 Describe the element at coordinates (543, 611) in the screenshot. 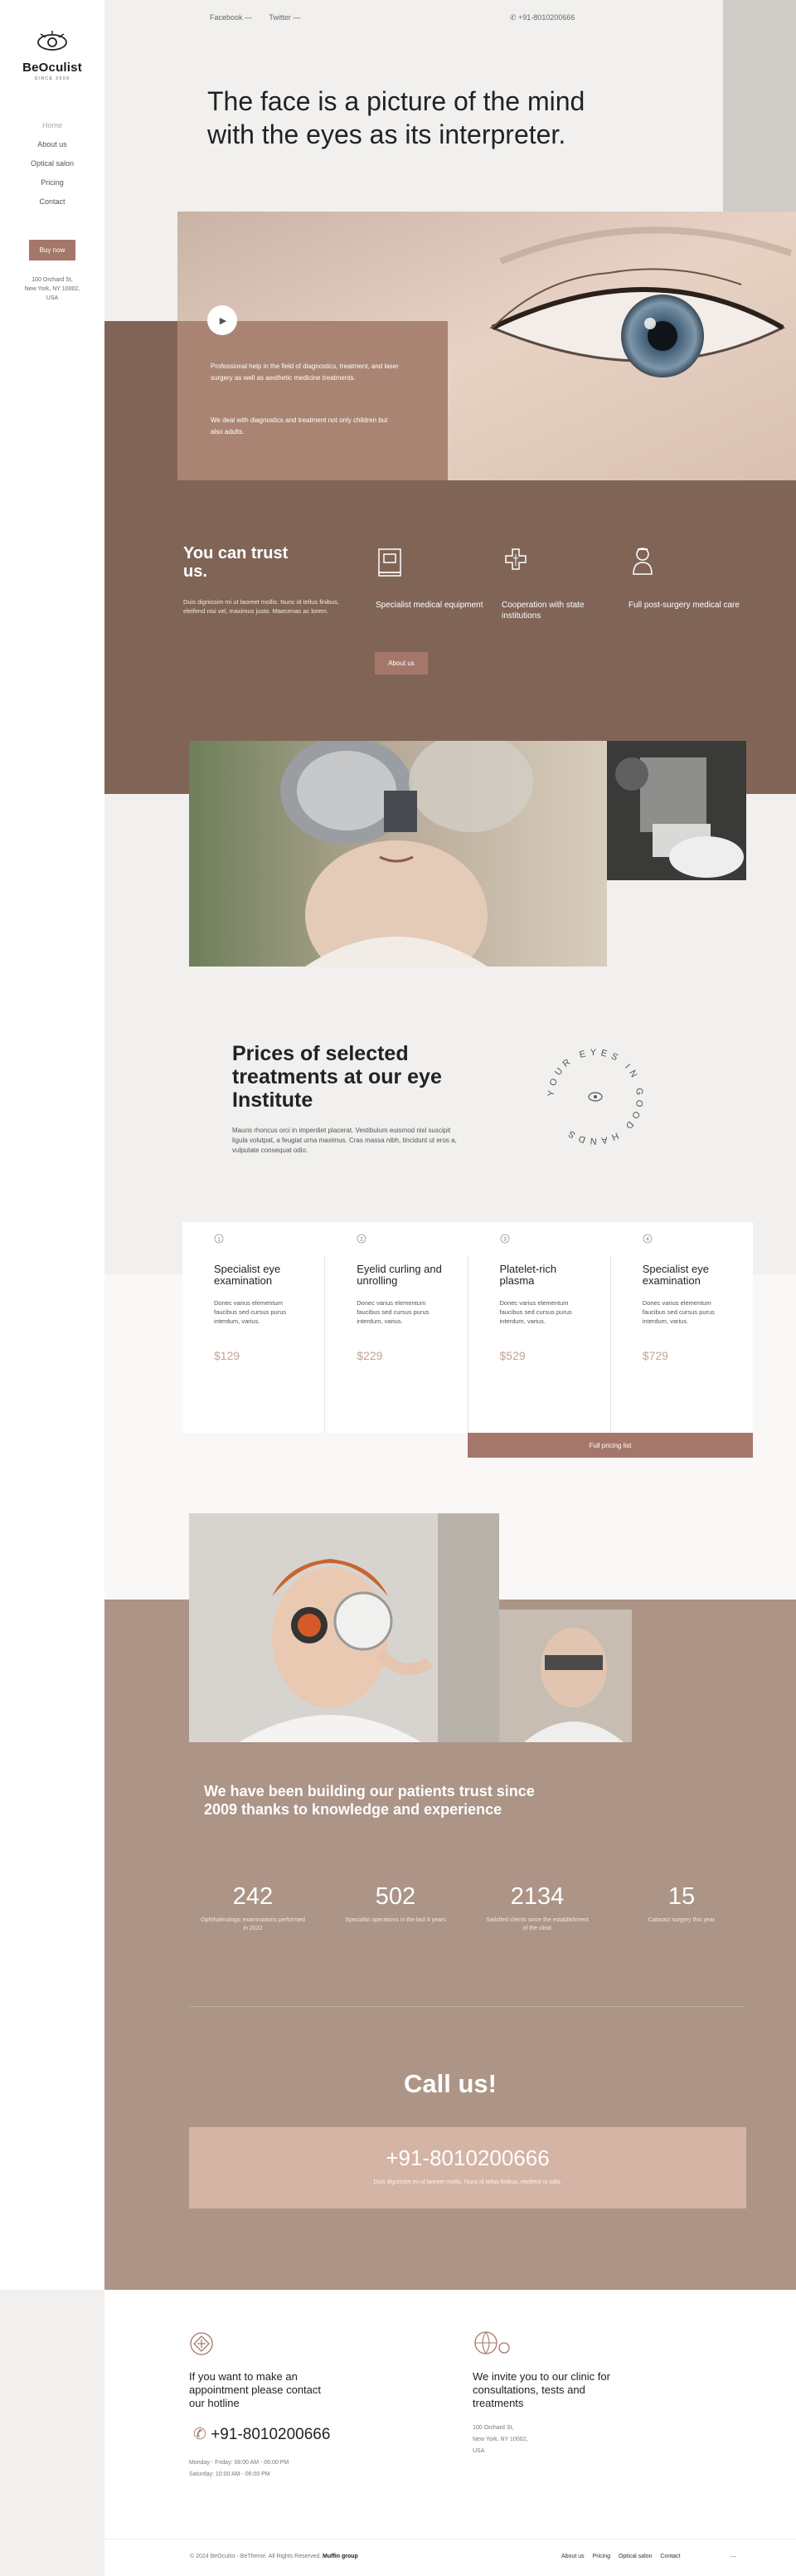

I see `feature-label: Cooperation with state institutions` at that location.